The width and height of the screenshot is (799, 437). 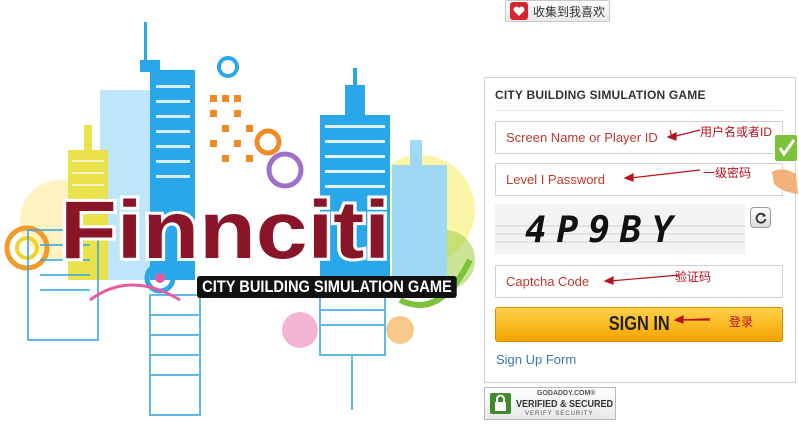 What do you see at coordinates (639, 110) in the screenshot?
I see `title-divider` at bounding box center [639, 110].